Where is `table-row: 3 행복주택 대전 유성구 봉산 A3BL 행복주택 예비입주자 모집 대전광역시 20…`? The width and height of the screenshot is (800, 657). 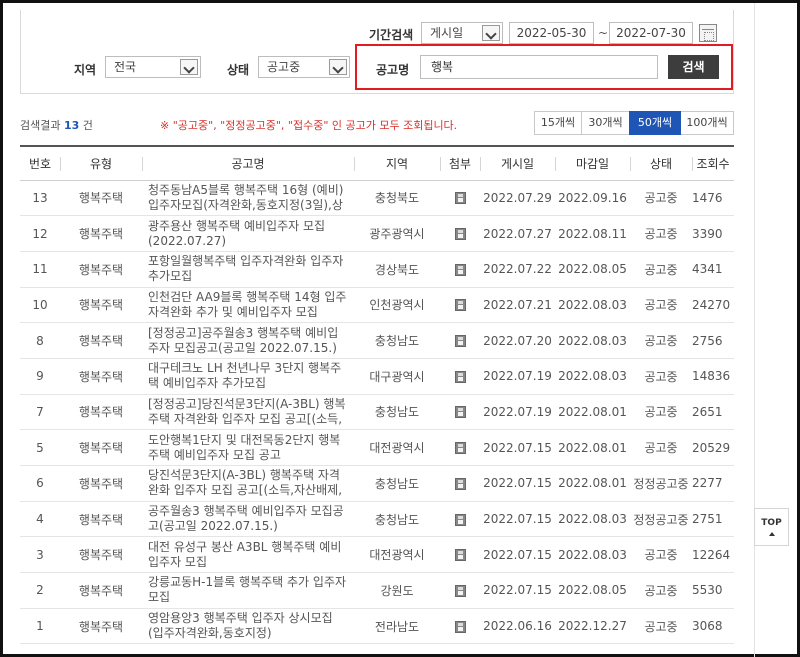 table-row: 3 행복주택 대전 유성구 봉산 A3BL 행복주택 예비입주자 모집 대전광역시 20… is located at coordinates (377, 555).